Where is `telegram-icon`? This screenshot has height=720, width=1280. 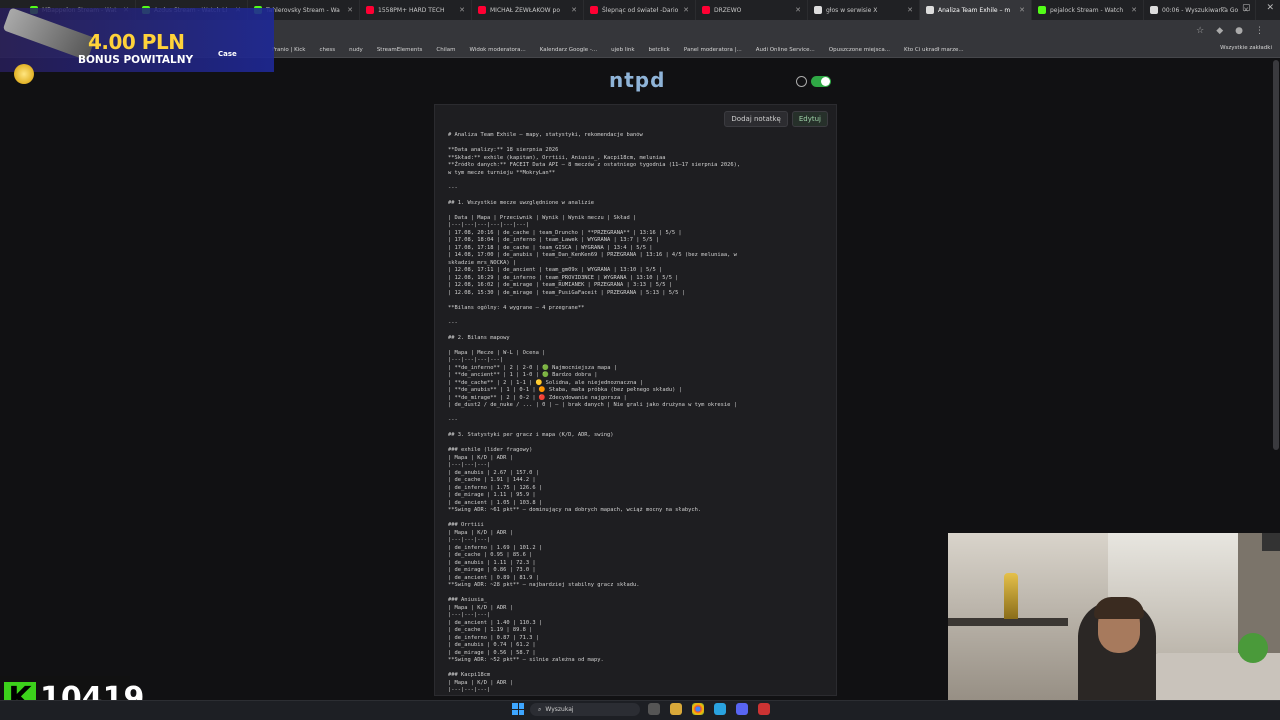 telegram-icon is located at coordinates (720, 709).